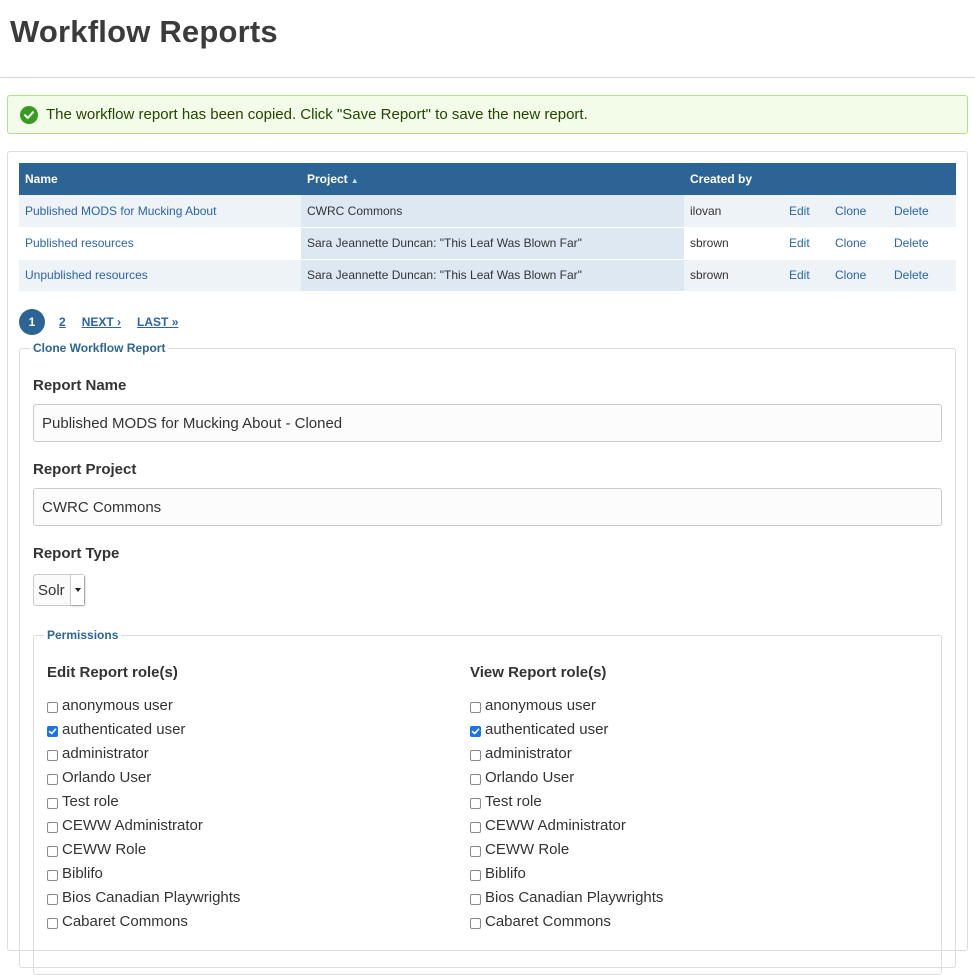  What do you see at coordinates (85, 469) in the screenshot?
I see `report-project-label: Report Project` at bounding box center [85, 469].